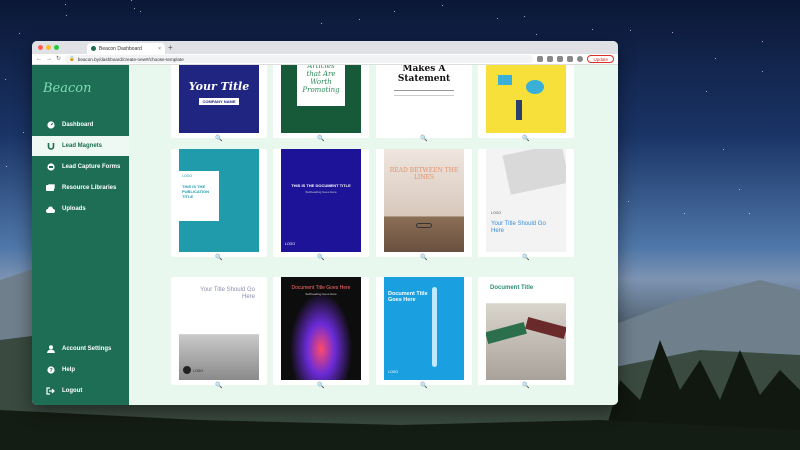  What do you see at coordinates (424, 99) in the screenshot?
I see `template-thumbnail: Makes A Statement` at bounding box center [424, 99].